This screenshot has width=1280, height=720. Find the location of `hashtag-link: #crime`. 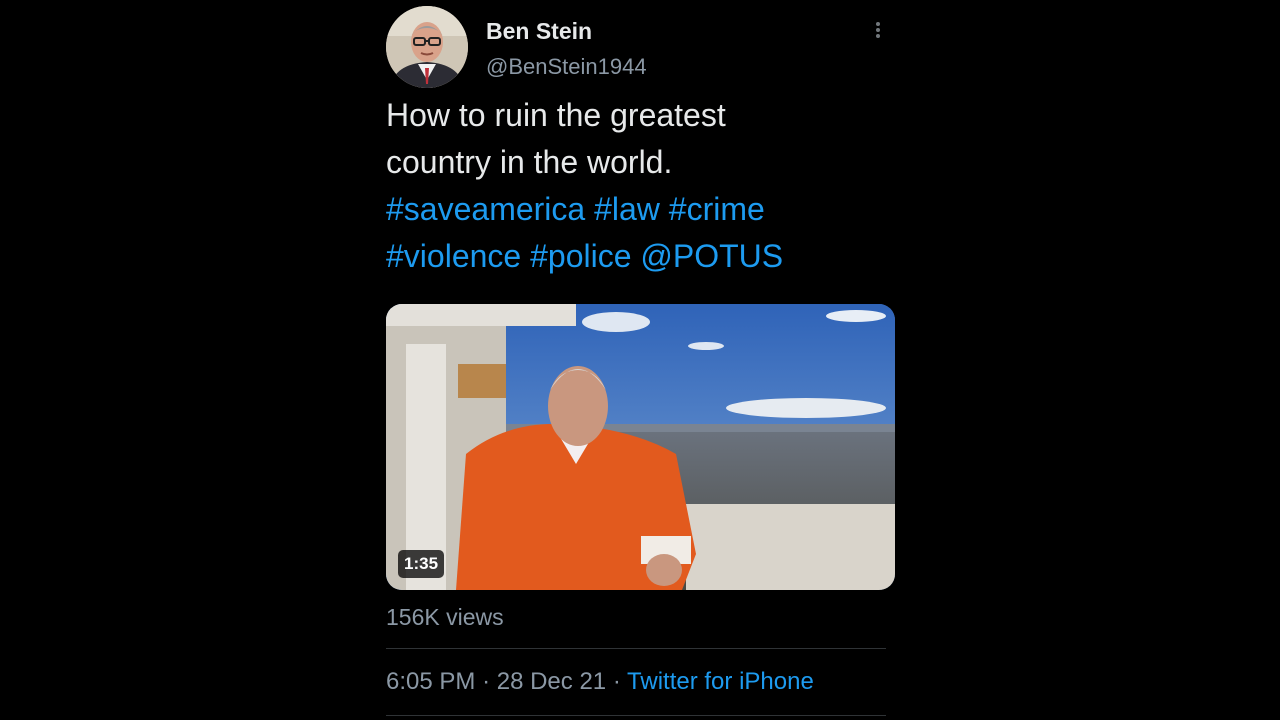

hashtag-link: #crime is located at coordinates (717, 209).